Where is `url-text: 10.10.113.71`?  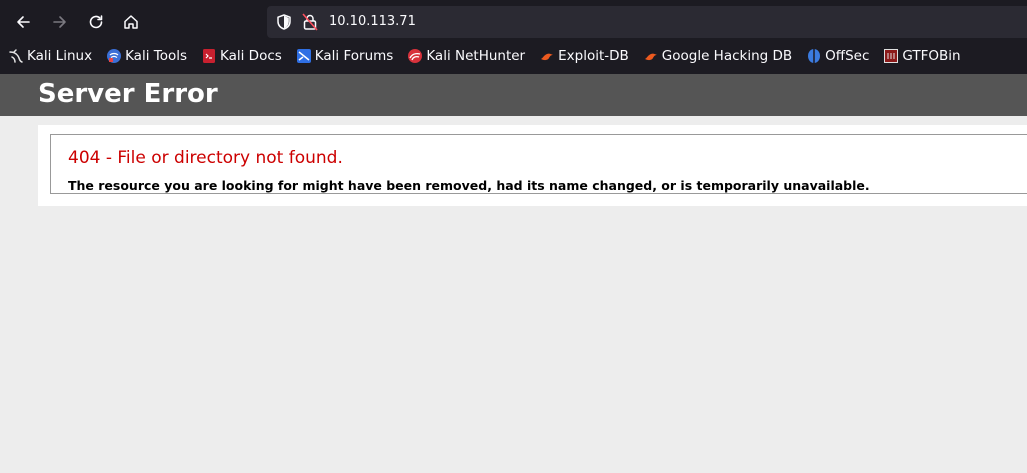 url-text: 10.10.113.71 is located at coordinates (372, 22).